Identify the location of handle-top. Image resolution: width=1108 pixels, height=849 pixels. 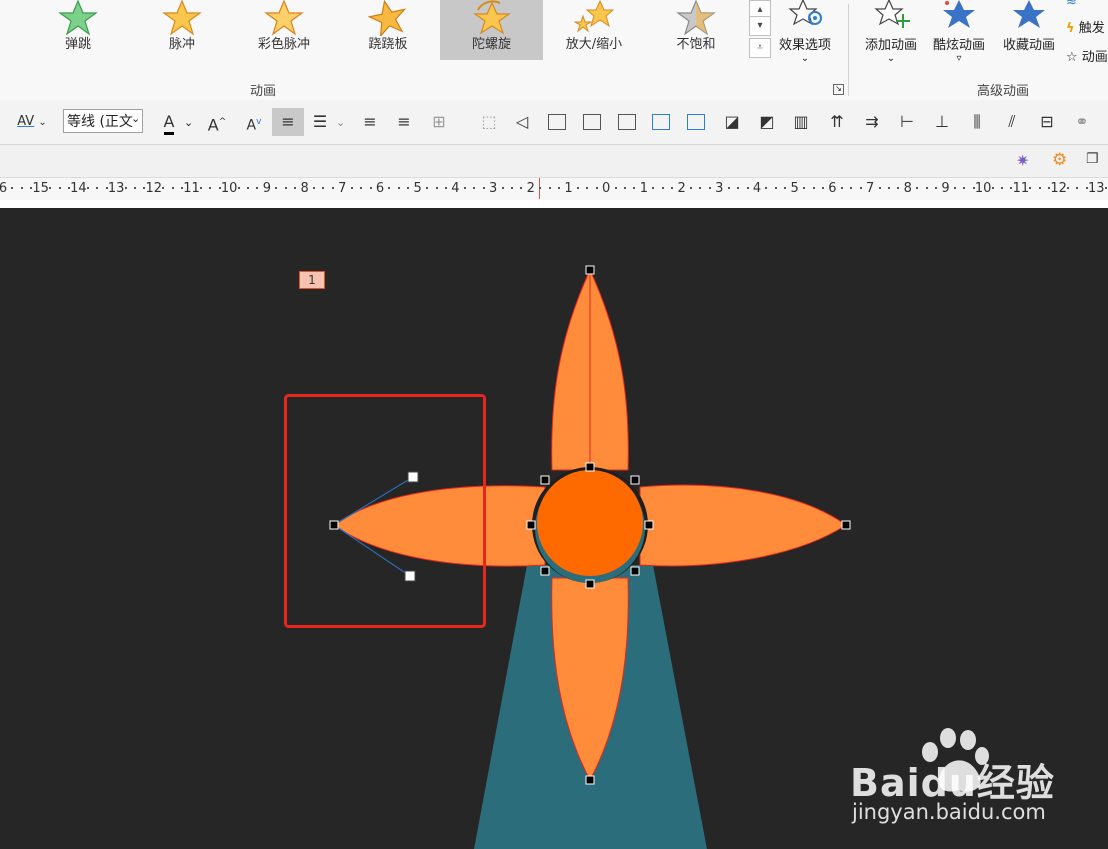
(590, 270).